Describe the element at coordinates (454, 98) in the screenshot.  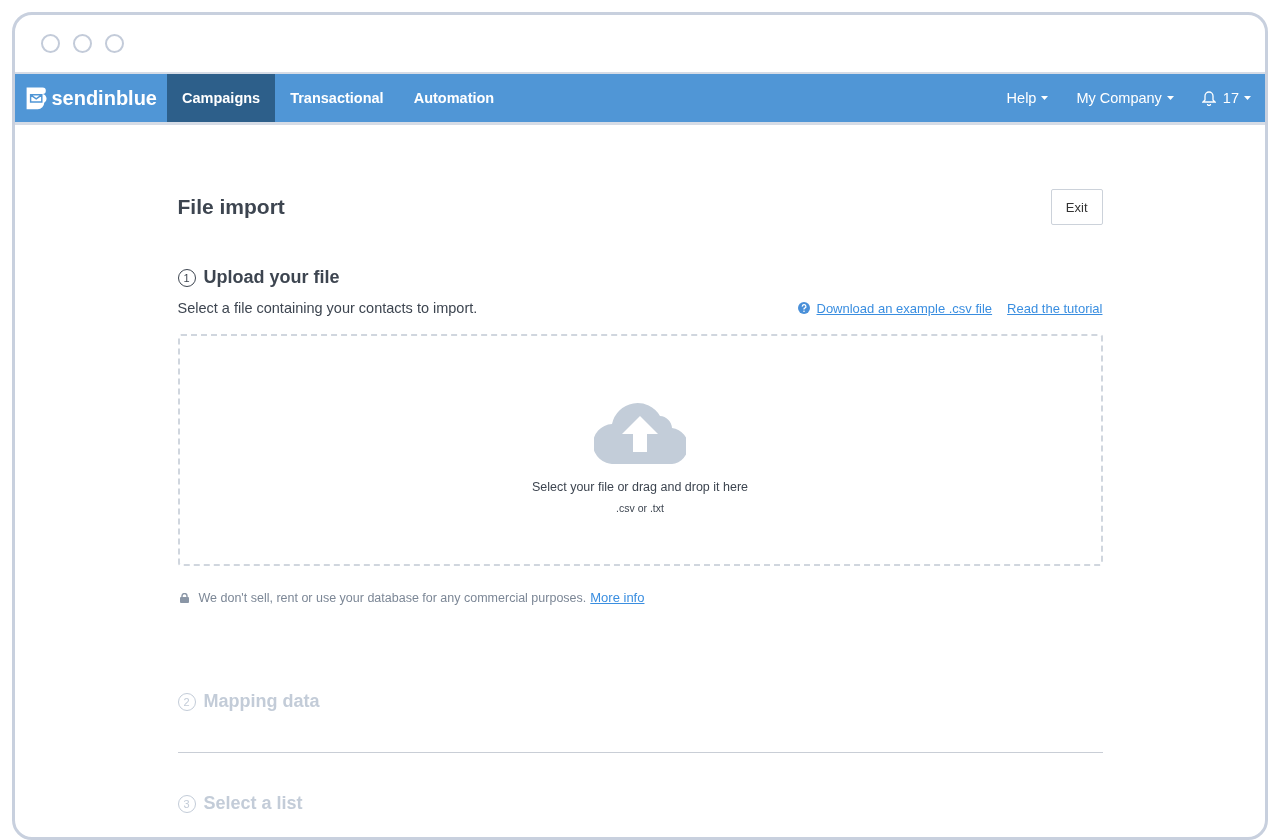
I see `nav-tab: Automation` at that location.